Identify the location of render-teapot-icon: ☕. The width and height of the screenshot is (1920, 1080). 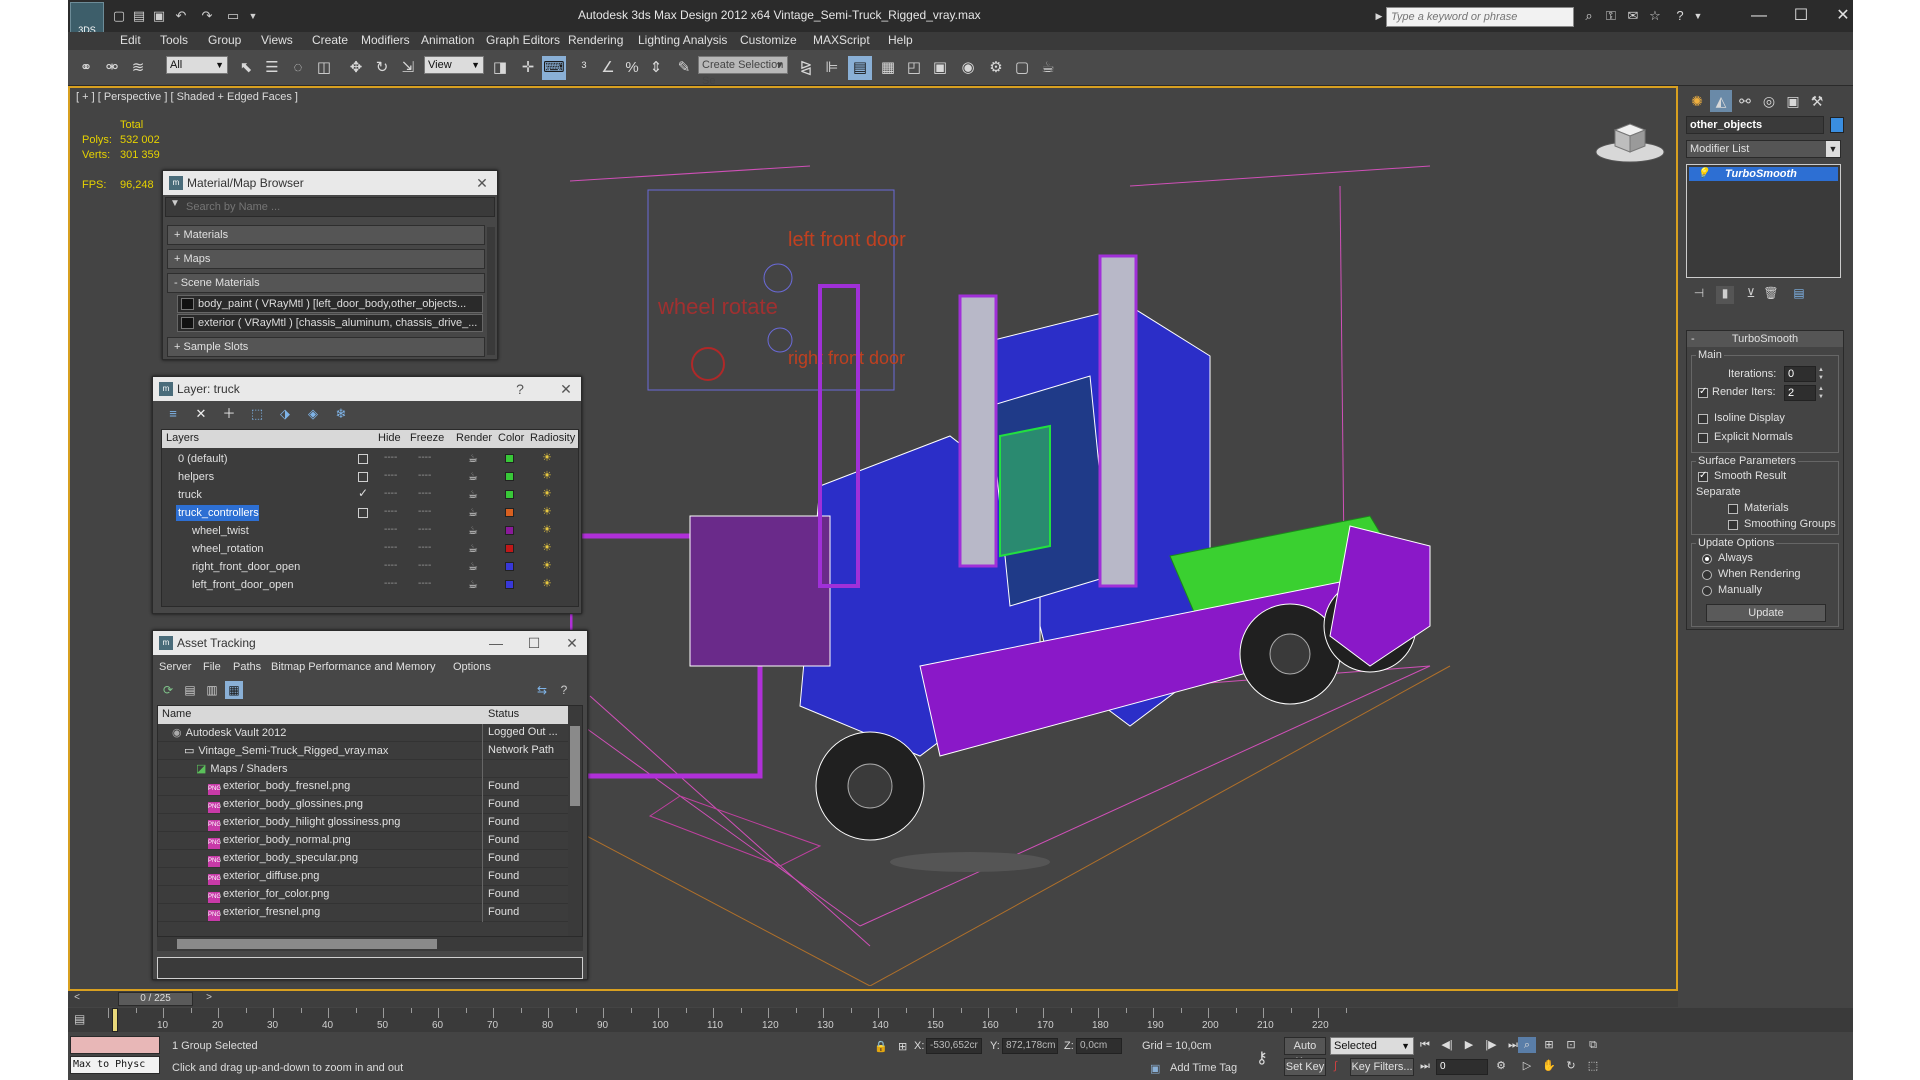
(473, 548).